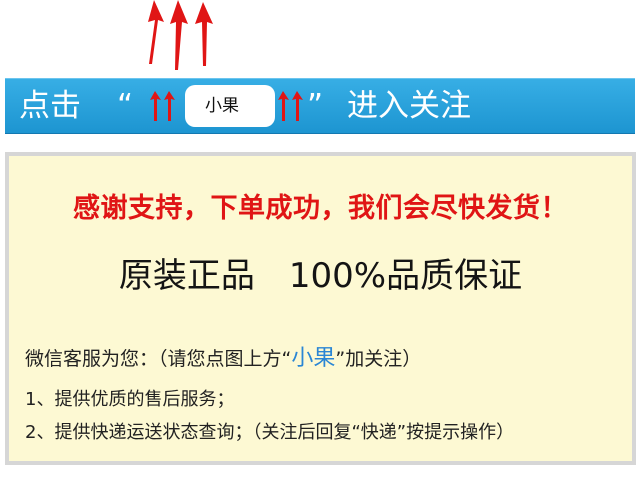 The width and height of the screenshot is (640, 480). I want to click on list-item: 1、提供优质的售后服务；, so click(130, 399).